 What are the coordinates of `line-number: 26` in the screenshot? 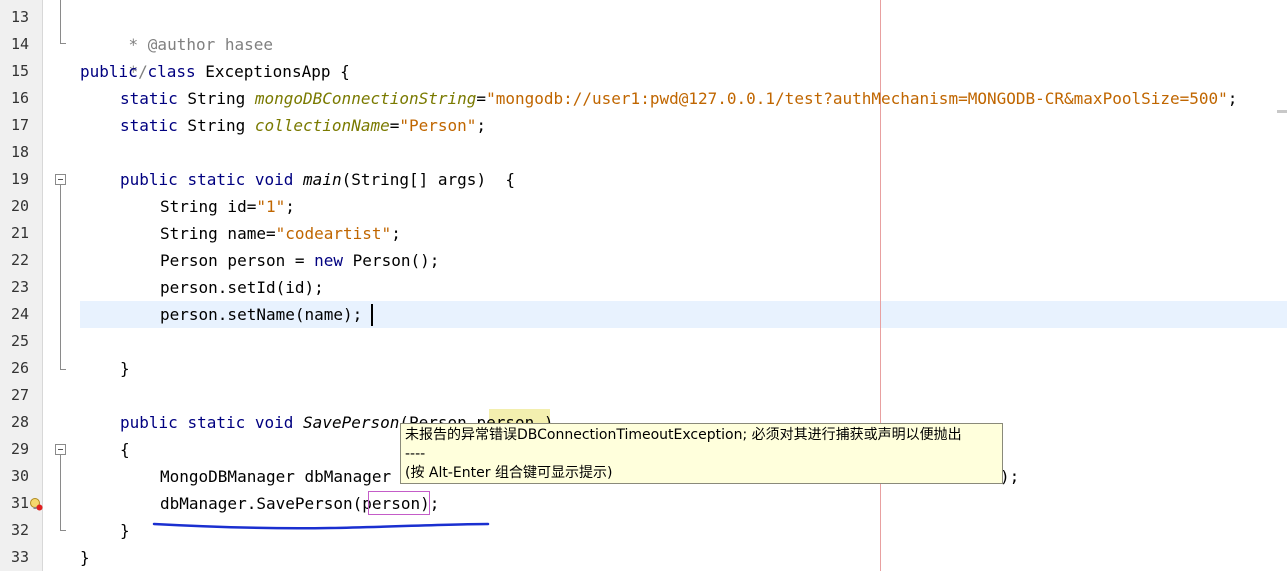 It's located at (20, 368).